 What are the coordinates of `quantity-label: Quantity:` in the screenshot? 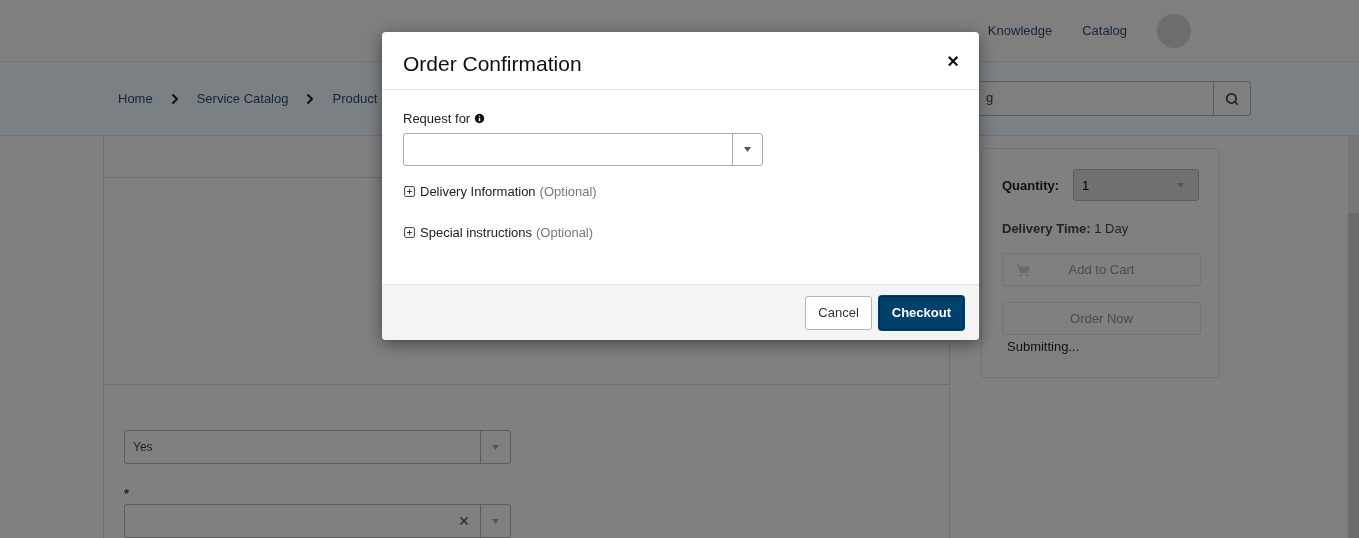 It's located at (1031, 185).